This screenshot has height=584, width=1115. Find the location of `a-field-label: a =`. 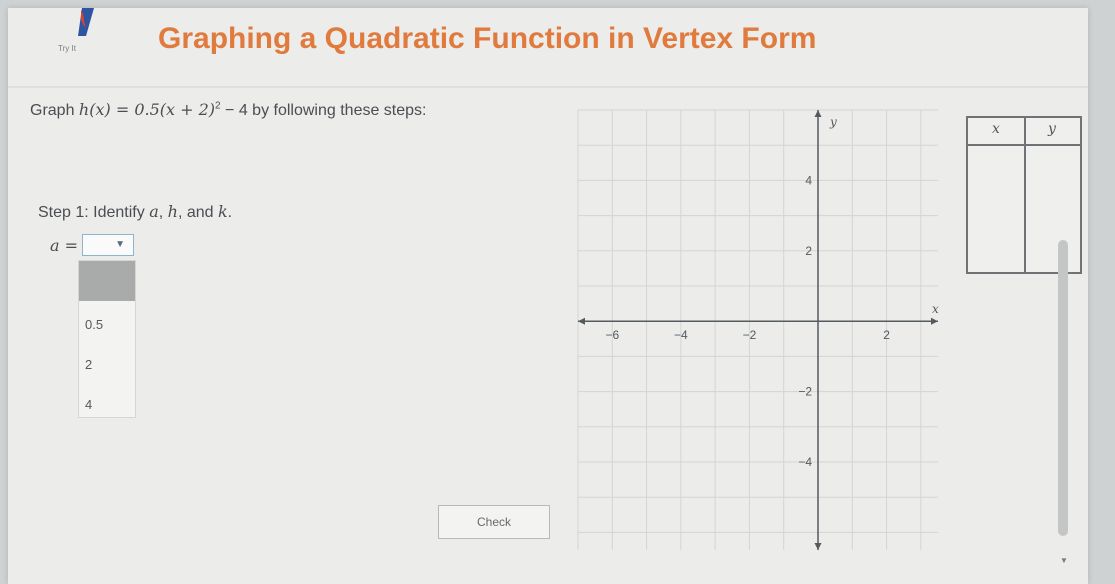

a-field-label: a = is located at coordinates (64, 245).